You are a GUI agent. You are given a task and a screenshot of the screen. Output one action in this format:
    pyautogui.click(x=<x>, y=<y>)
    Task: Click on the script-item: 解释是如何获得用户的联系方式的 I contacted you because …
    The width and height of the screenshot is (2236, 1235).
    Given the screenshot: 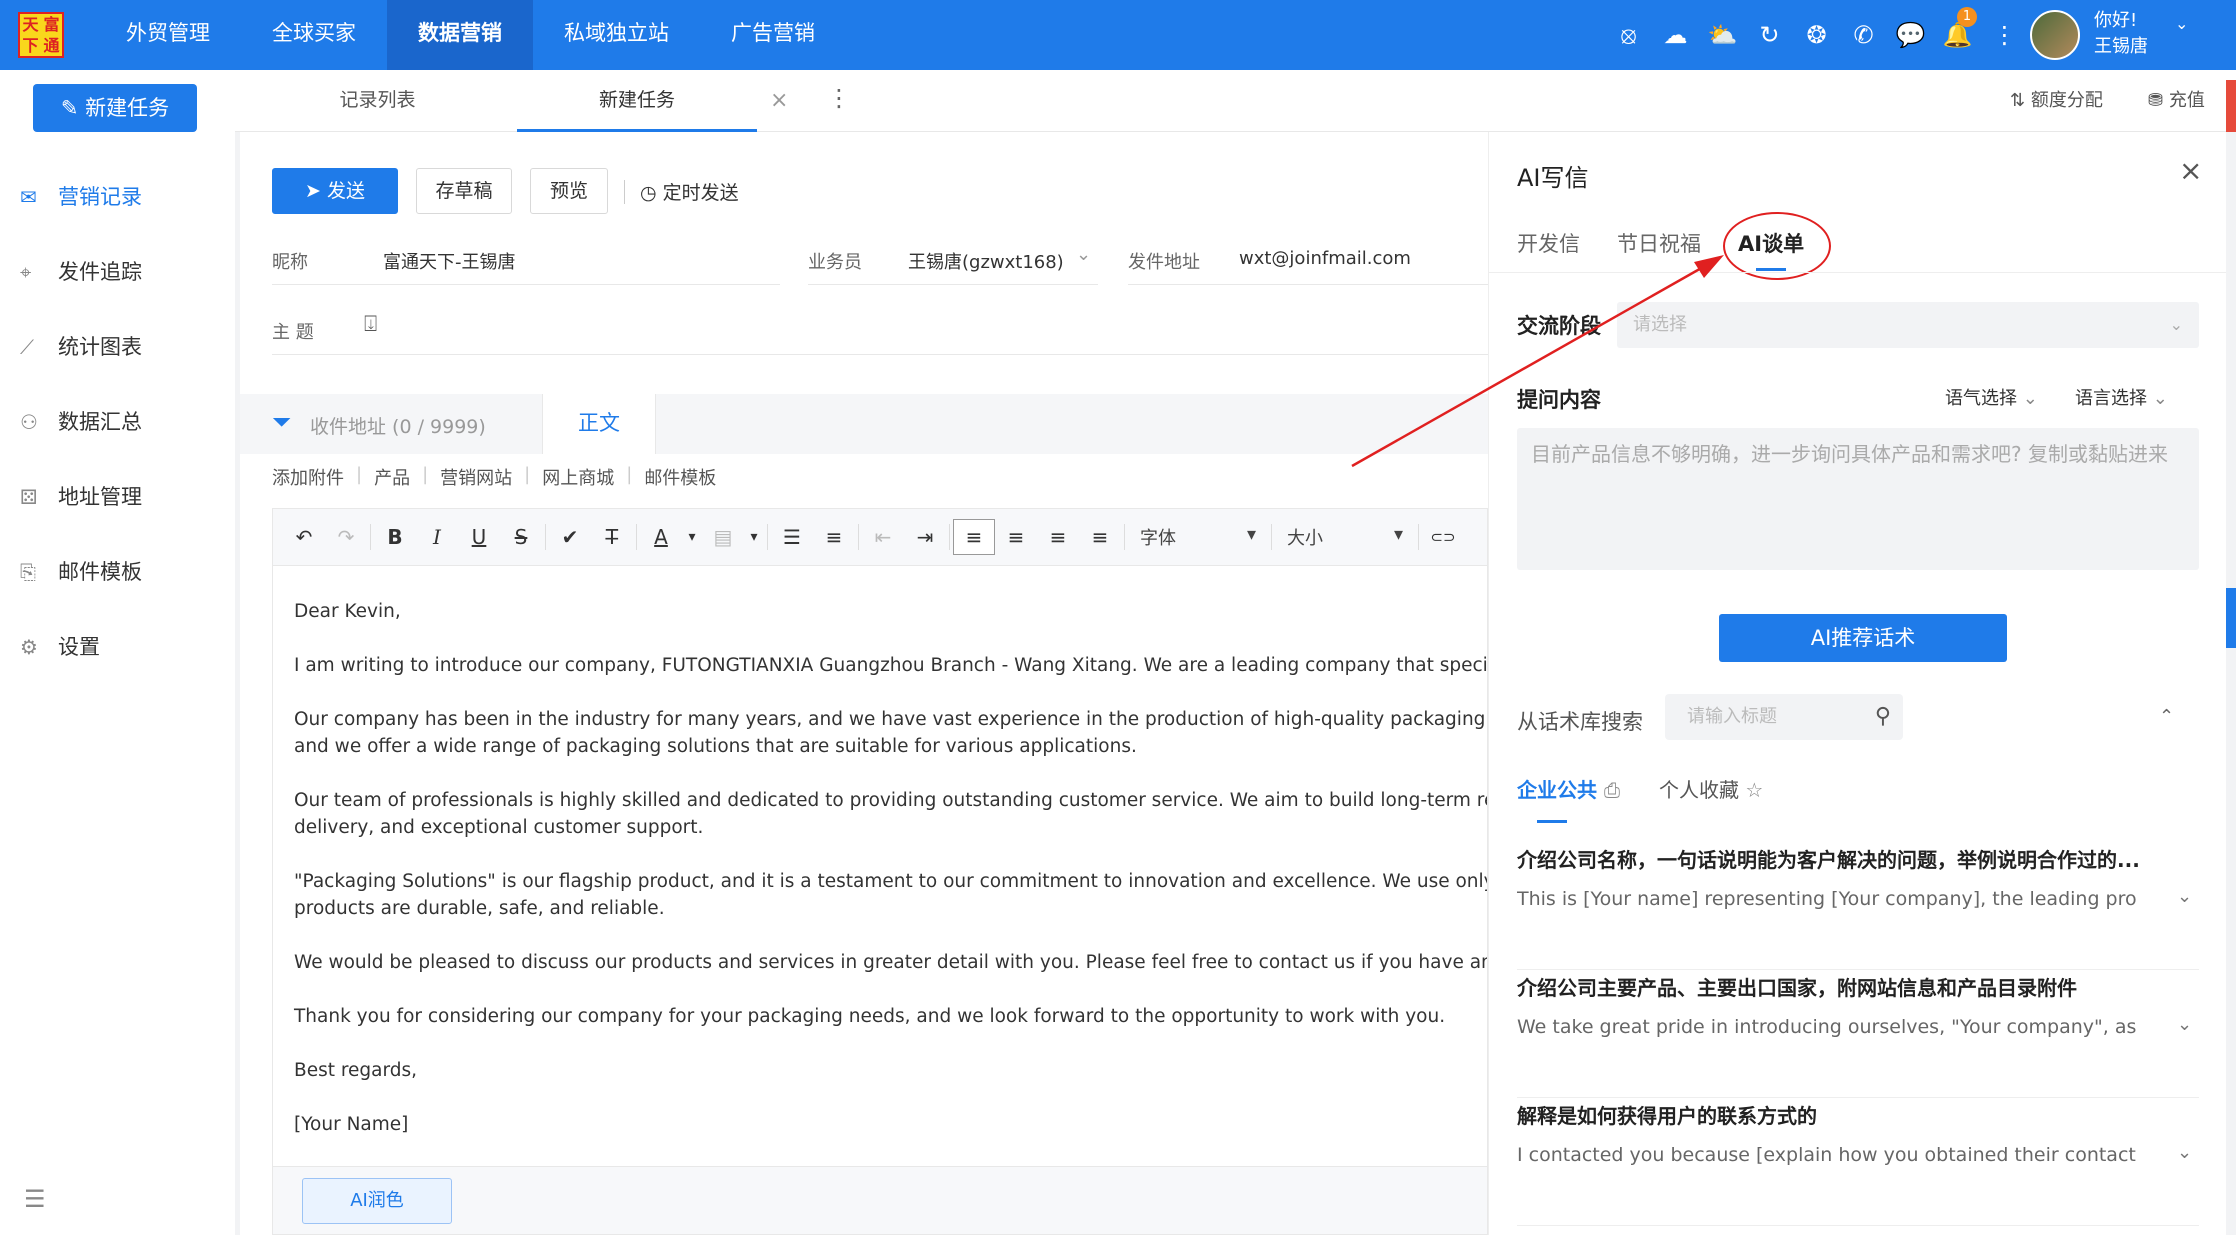 What is the action you would take?
    pyautogui.click(x=1858, y=1163)
    